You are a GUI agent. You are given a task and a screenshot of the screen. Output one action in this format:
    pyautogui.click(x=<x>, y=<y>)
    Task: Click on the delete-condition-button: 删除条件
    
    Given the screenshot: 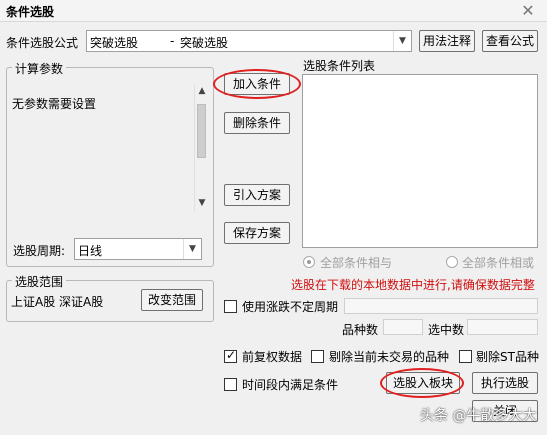 What is the action you would take?
    pyautogui.click(x=257, y=123)
    